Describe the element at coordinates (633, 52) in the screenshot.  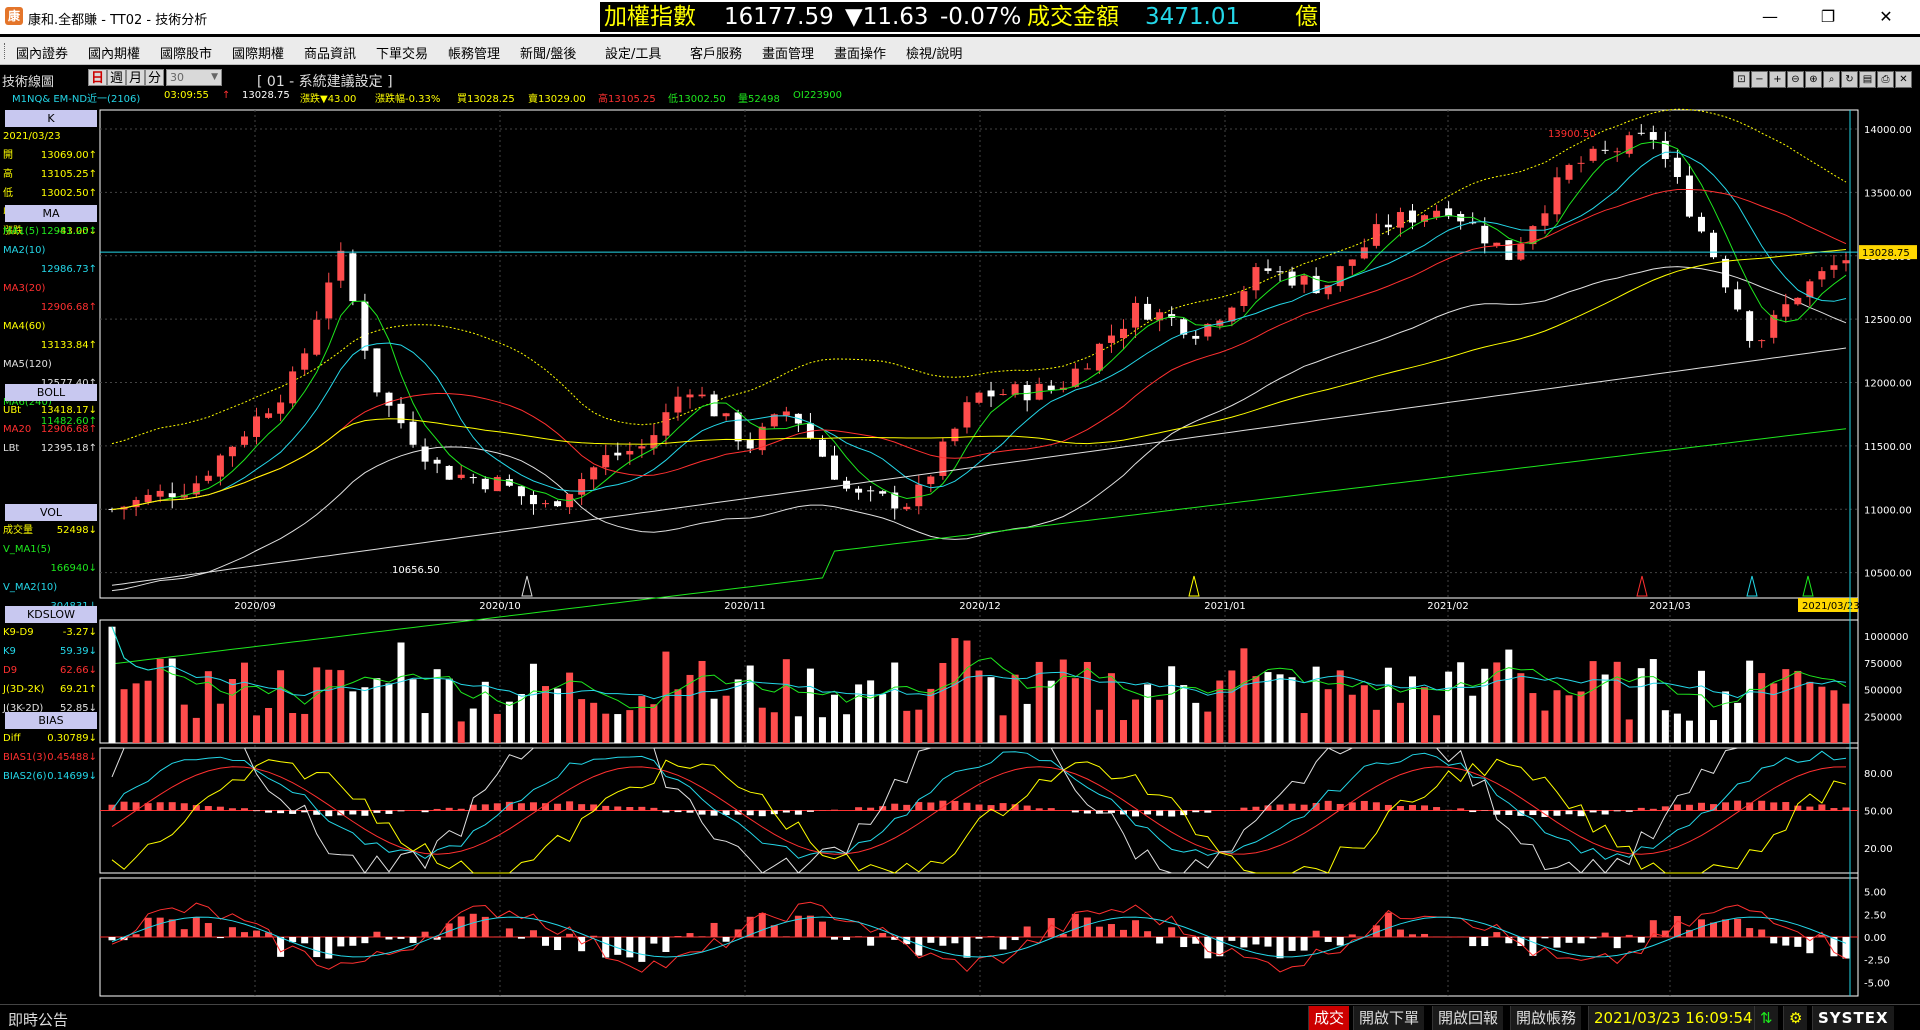
I see `menu-item-8: 設定/工具` at that location.